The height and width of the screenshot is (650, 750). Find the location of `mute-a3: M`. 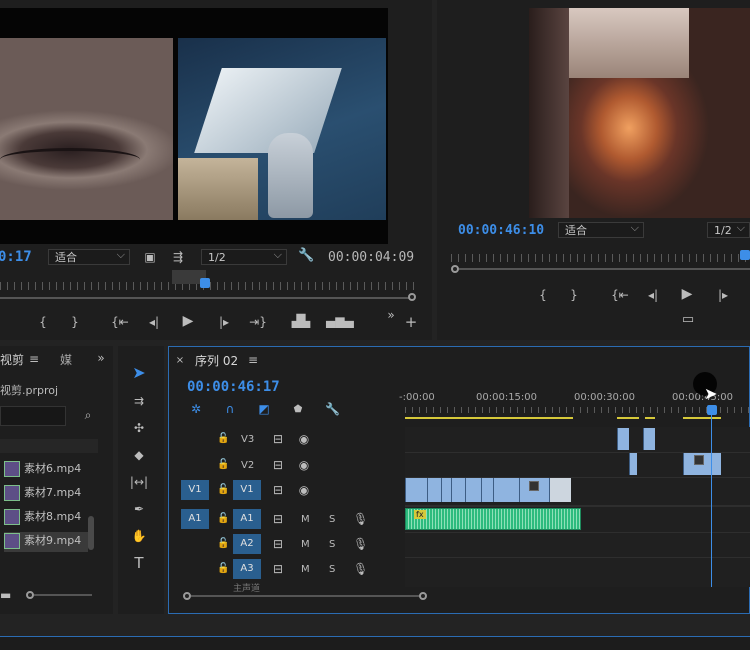

mute-a3: M is located at coordinates (305, 569).